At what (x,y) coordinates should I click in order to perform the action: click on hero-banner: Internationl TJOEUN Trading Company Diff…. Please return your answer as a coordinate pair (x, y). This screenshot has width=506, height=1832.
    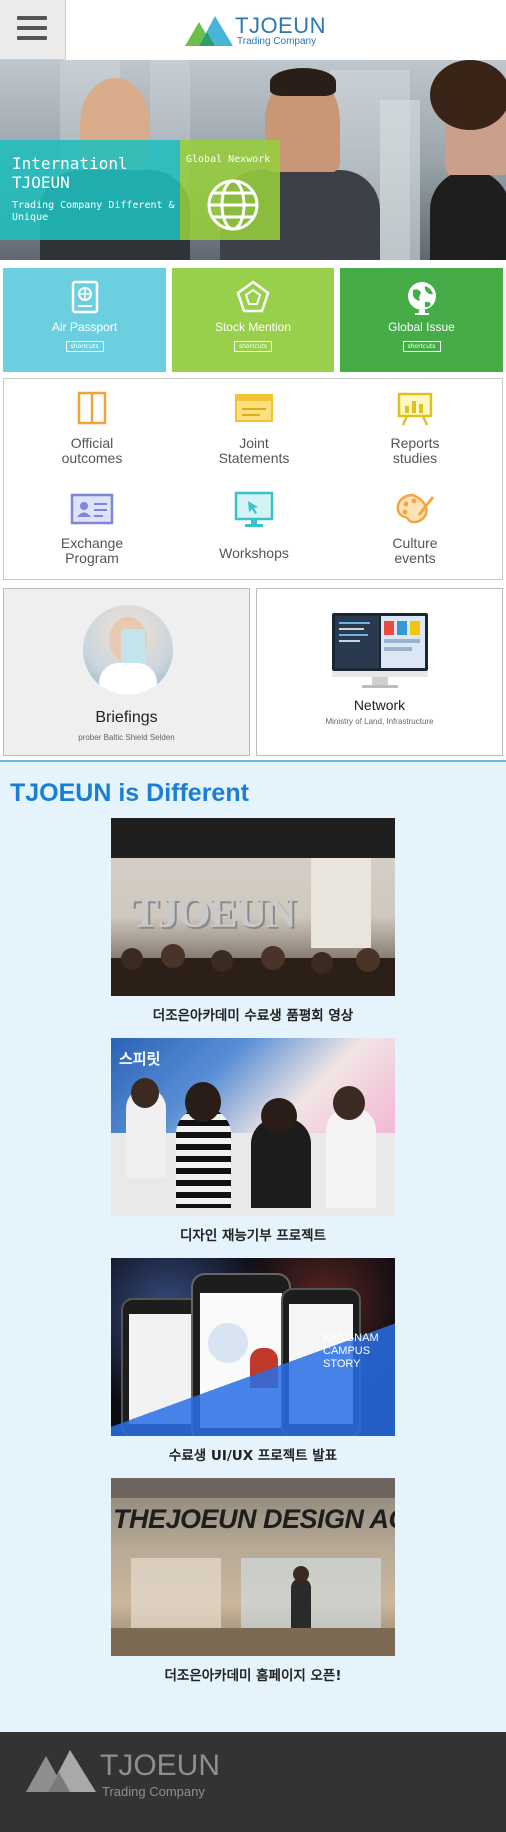
    Looking at the image, I should click on (253, 160).